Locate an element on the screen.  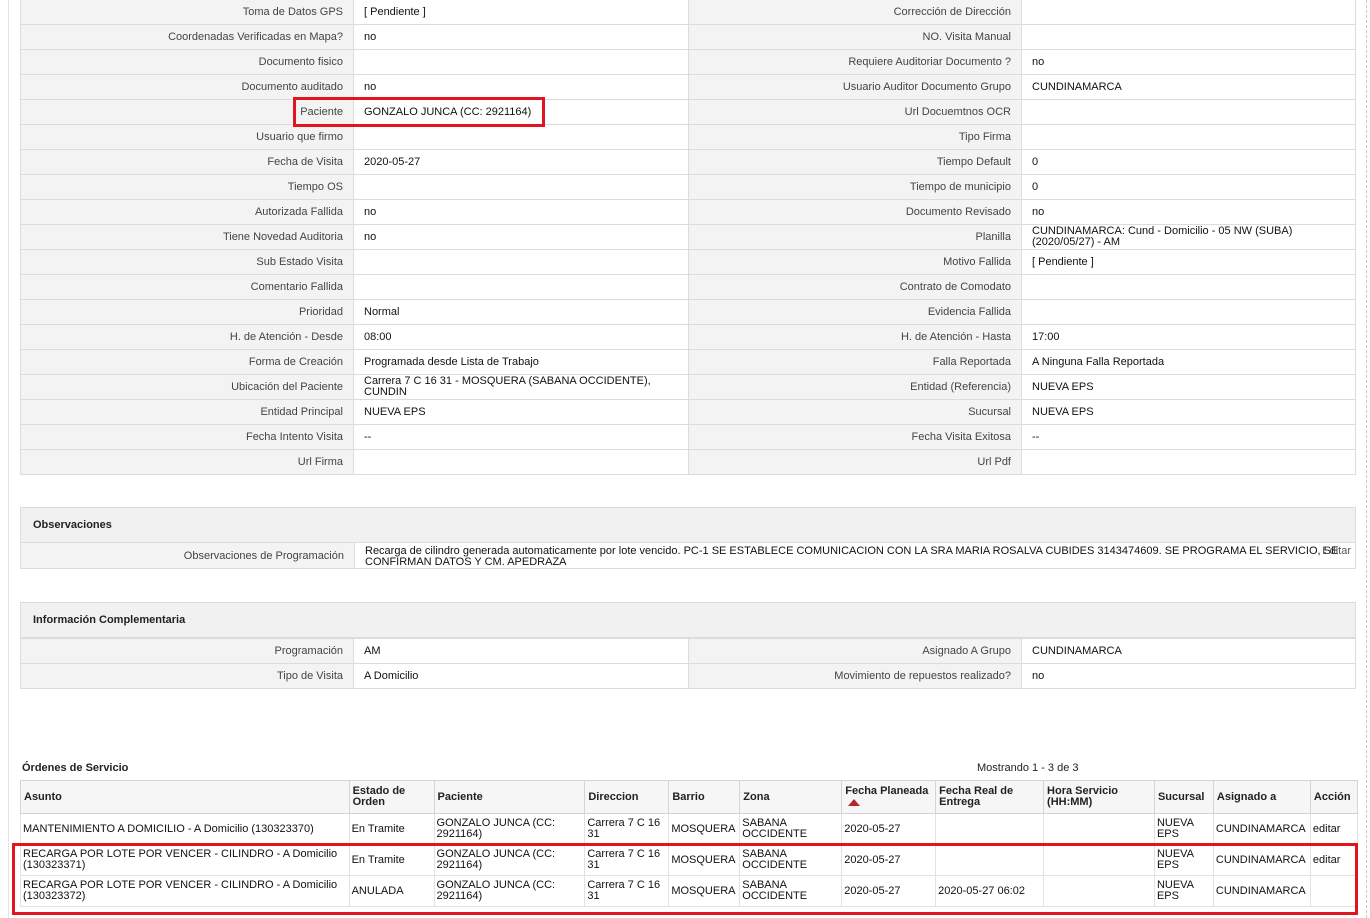
detail-row: Url Firma Url Pdf is located at coordinates (688, 462).